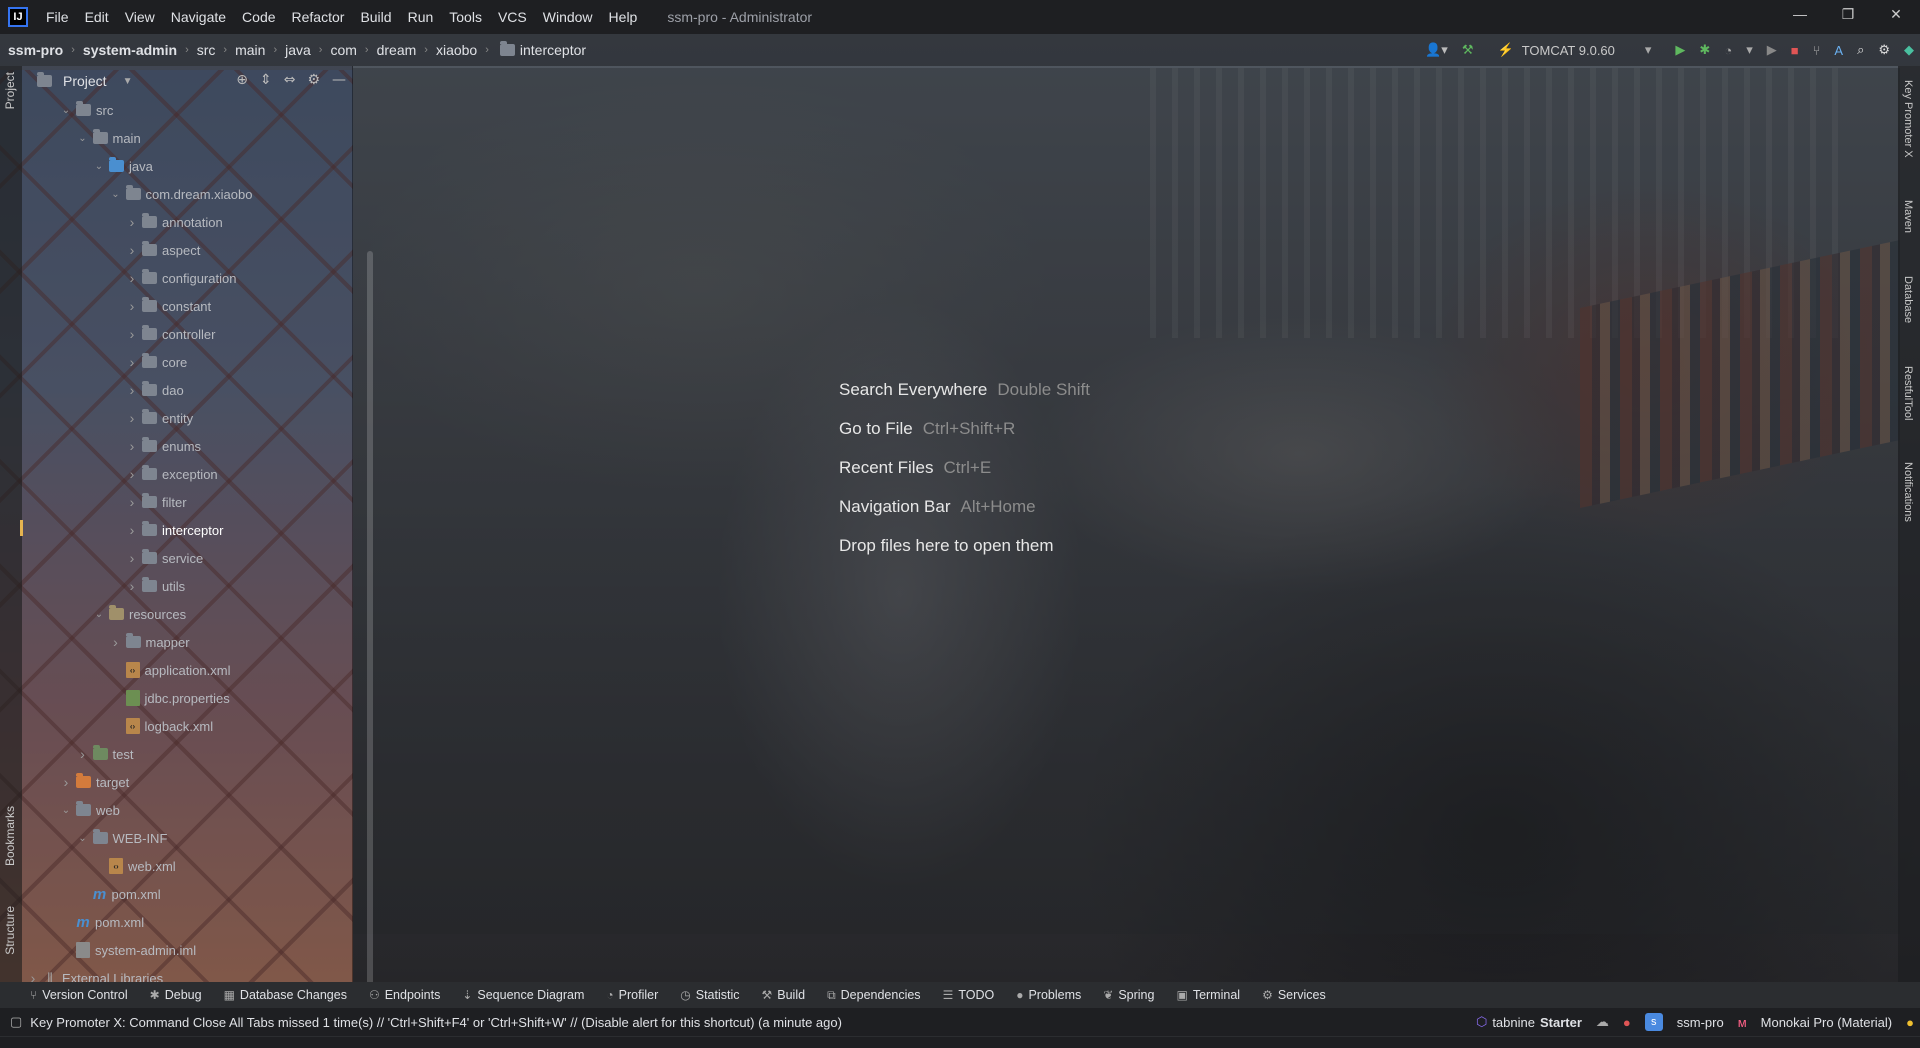  Describe the element at coordinates (187, 334) in the screenshot. I see `tree-item: › controller` at that location.